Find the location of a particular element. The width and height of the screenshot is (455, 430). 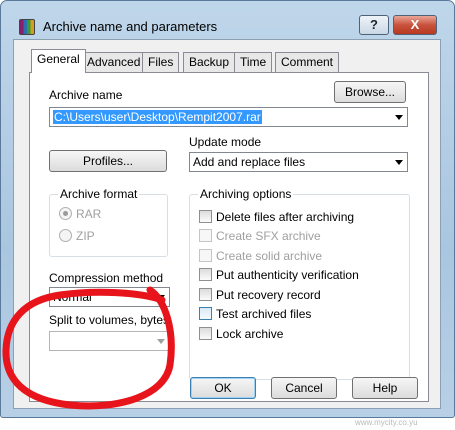

option-test-files: Test archived files is located at coordinates (255, 314).